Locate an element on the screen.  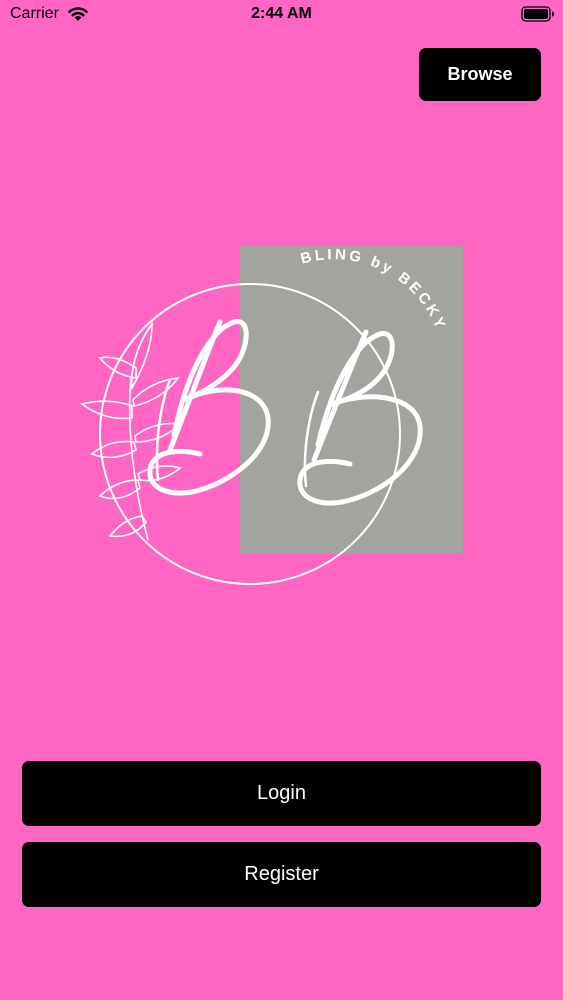
register-button: Register is located at coordinates (281, 874).